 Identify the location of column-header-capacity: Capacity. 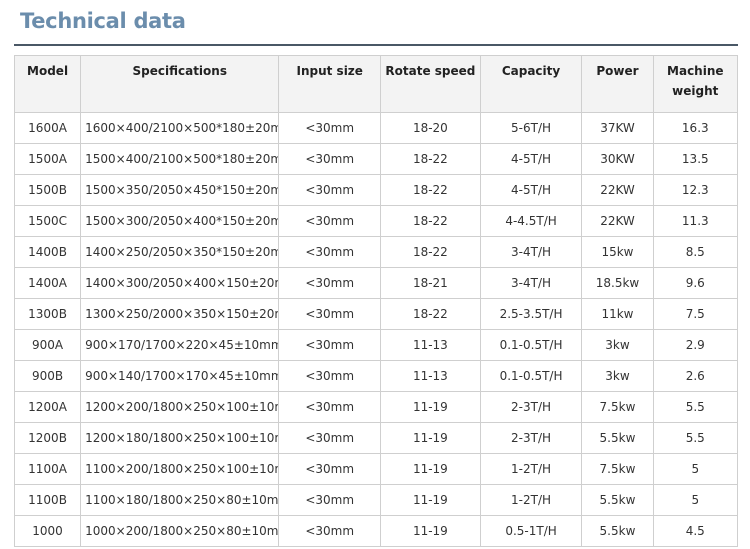
(531, 84).